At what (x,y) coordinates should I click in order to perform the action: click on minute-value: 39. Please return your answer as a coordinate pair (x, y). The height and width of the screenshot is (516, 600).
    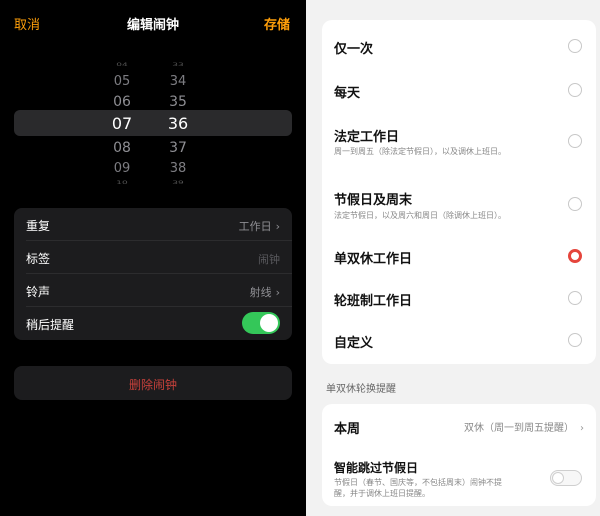
    Looking at the image, I should click on (178, 183).